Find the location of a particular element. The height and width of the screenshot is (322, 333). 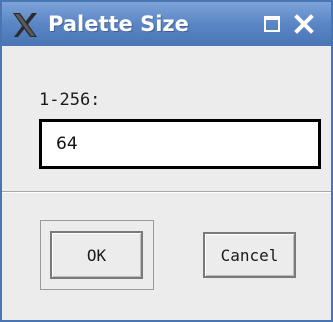

close-icon is located at coordinates (304, 24).